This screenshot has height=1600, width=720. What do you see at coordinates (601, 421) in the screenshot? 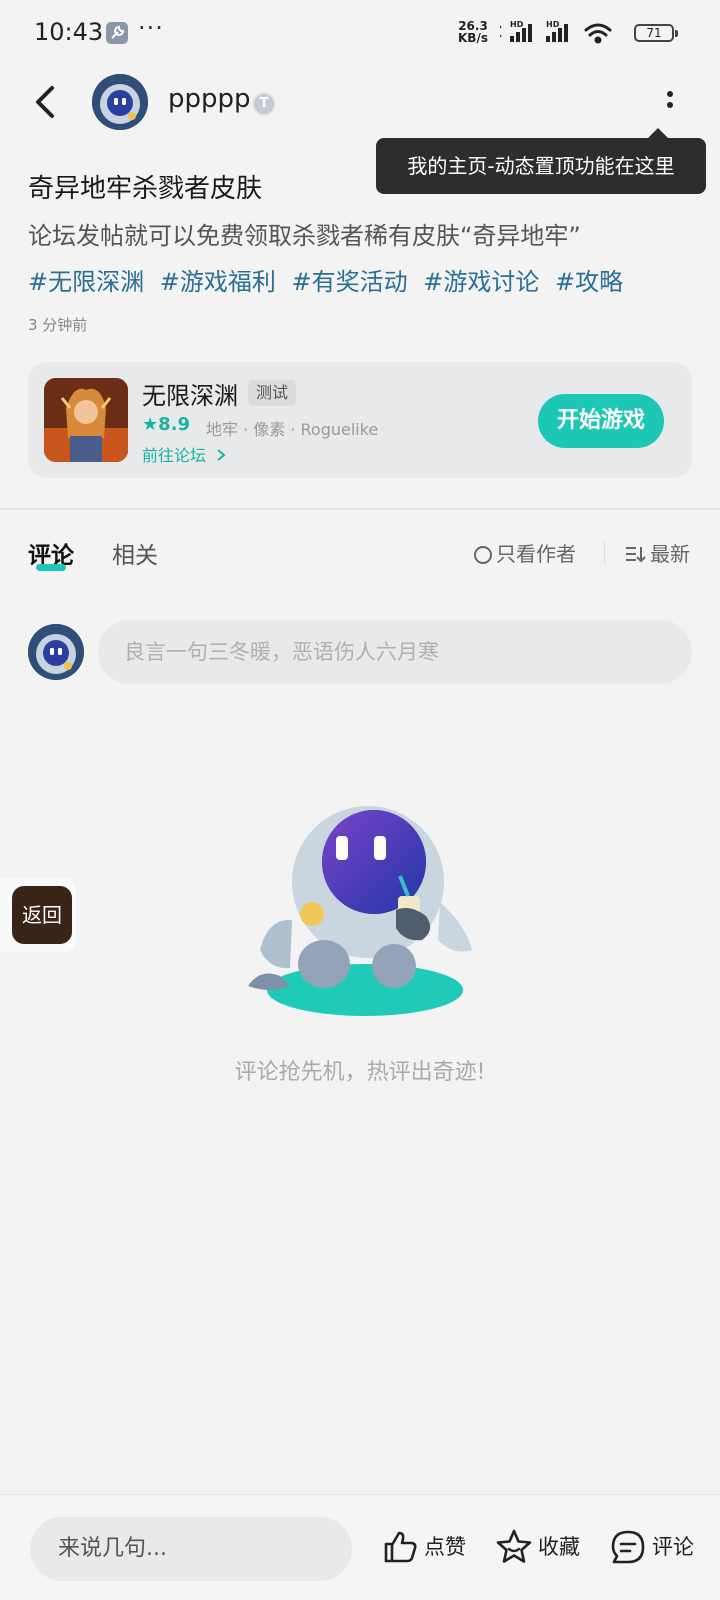
I see `start-game-button: 开始游戏` at bounding box center [601, 421].